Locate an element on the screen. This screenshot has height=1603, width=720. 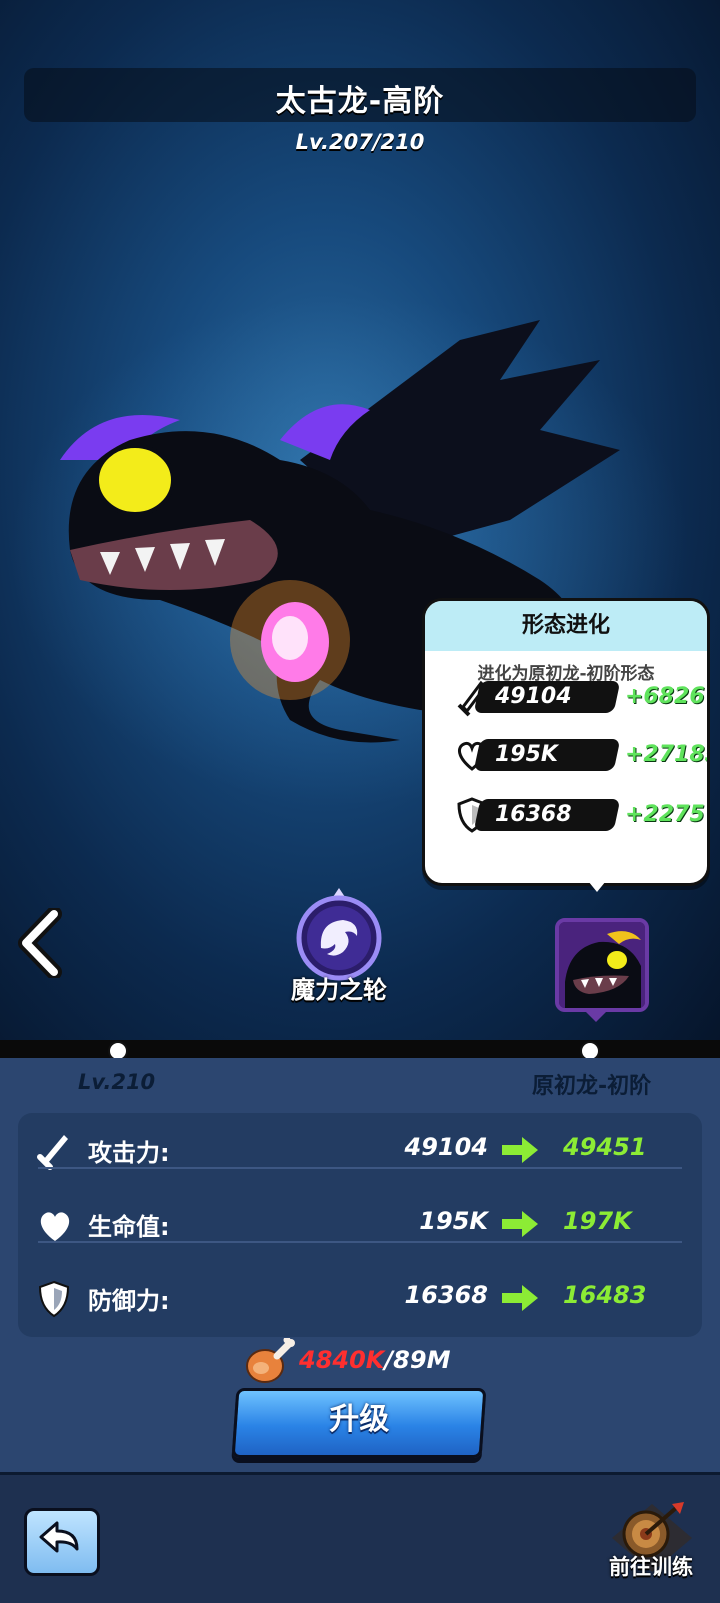
evolution-popup-title: 形态进化 is located at coordinates (566, 626).